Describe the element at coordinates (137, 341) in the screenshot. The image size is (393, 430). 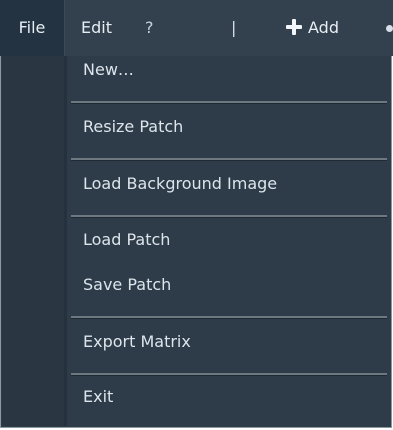
I see `menu-item-export-matrix: Export Matrix` at that location.